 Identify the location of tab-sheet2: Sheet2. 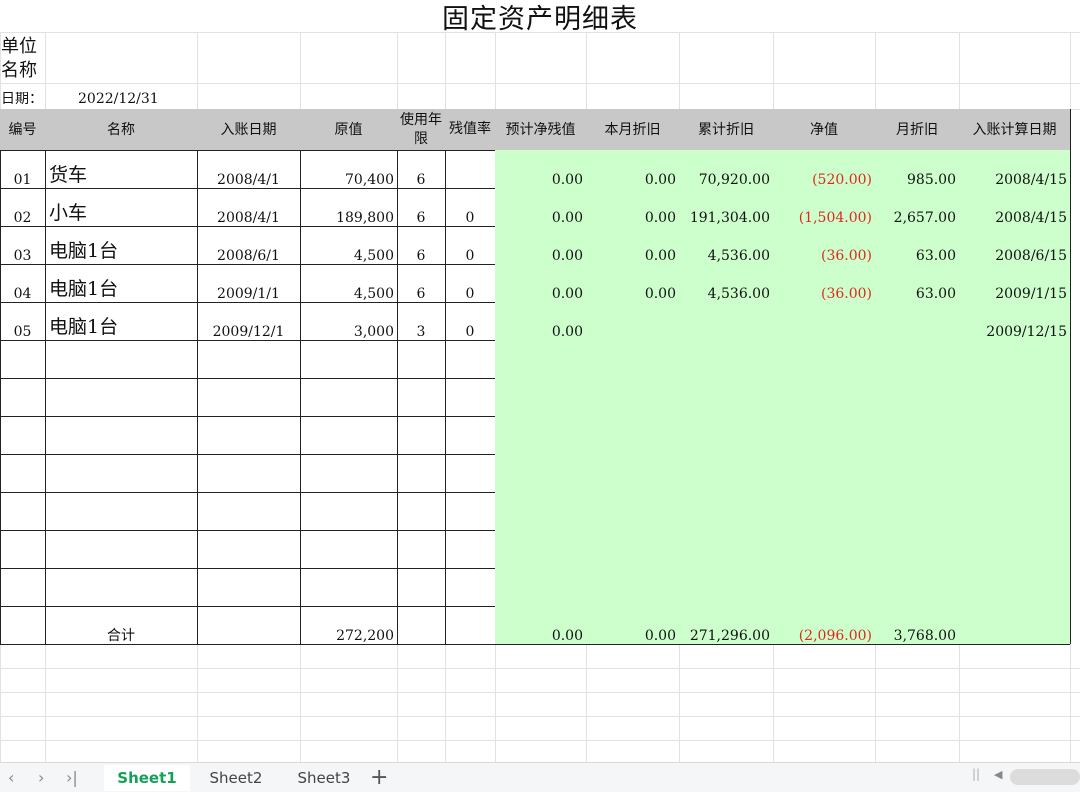
(236, 778).